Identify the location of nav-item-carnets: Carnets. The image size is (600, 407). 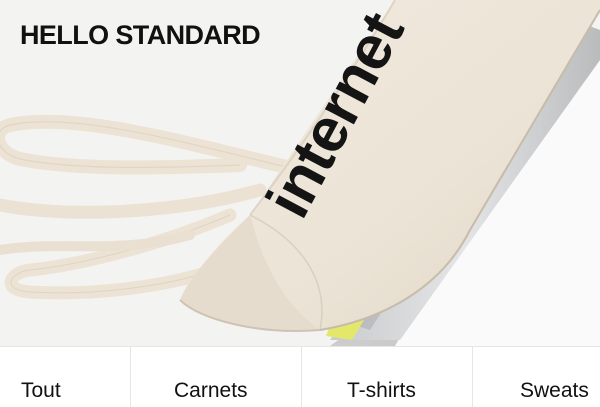
(215, 377).